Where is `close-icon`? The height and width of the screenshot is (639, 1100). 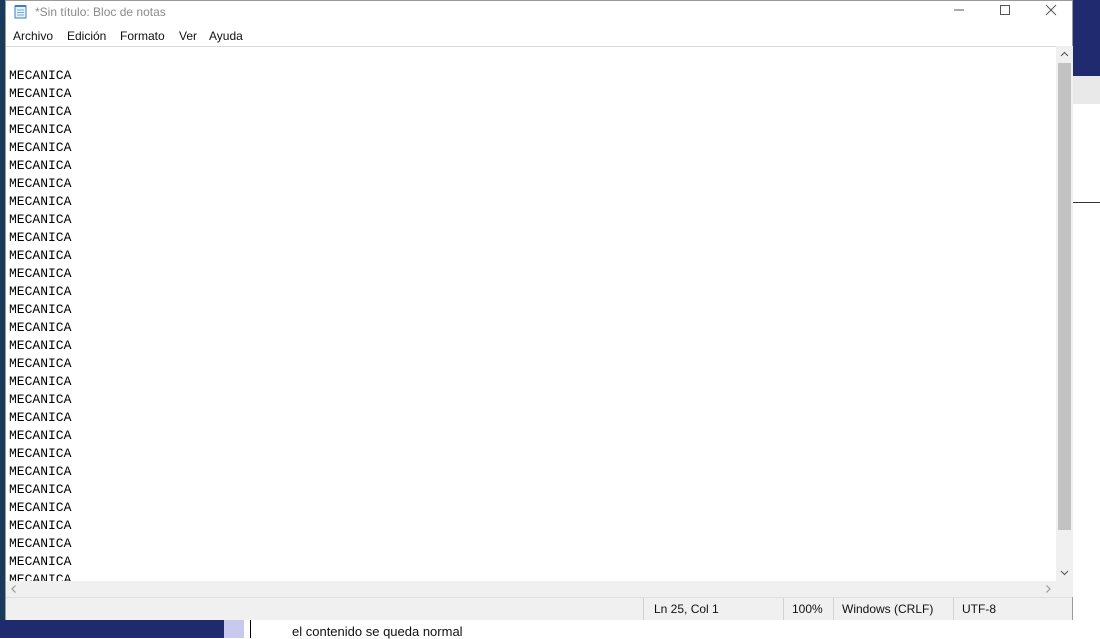 close-icon is located at coordinates (1051, 12).